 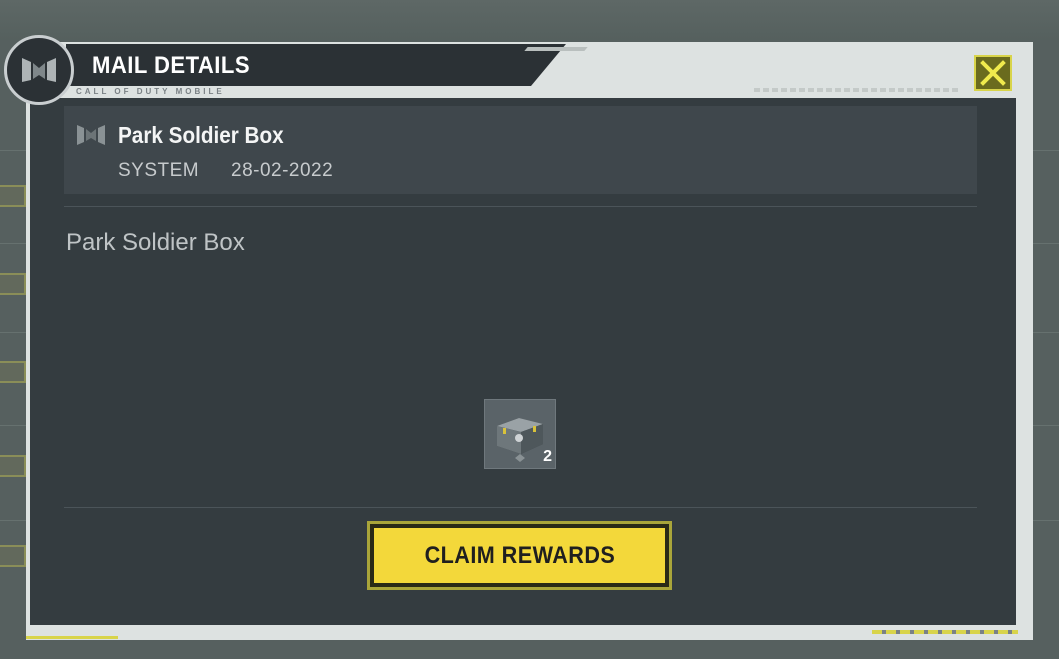 I want to click on game-logo, so click(x=39, y=70).